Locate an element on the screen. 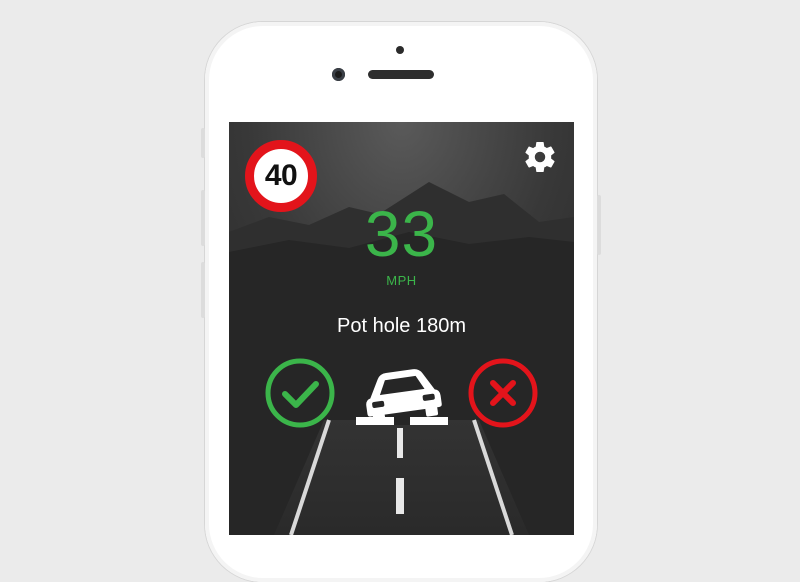  speed-limit-value: 40 is located at coordinates (281, 175).